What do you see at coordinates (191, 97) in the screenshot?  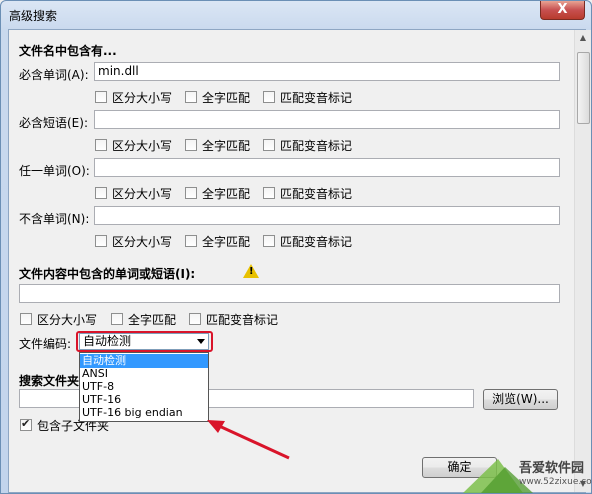 I see `must-words-whole-checkbox` at bounding box center [191, 97].